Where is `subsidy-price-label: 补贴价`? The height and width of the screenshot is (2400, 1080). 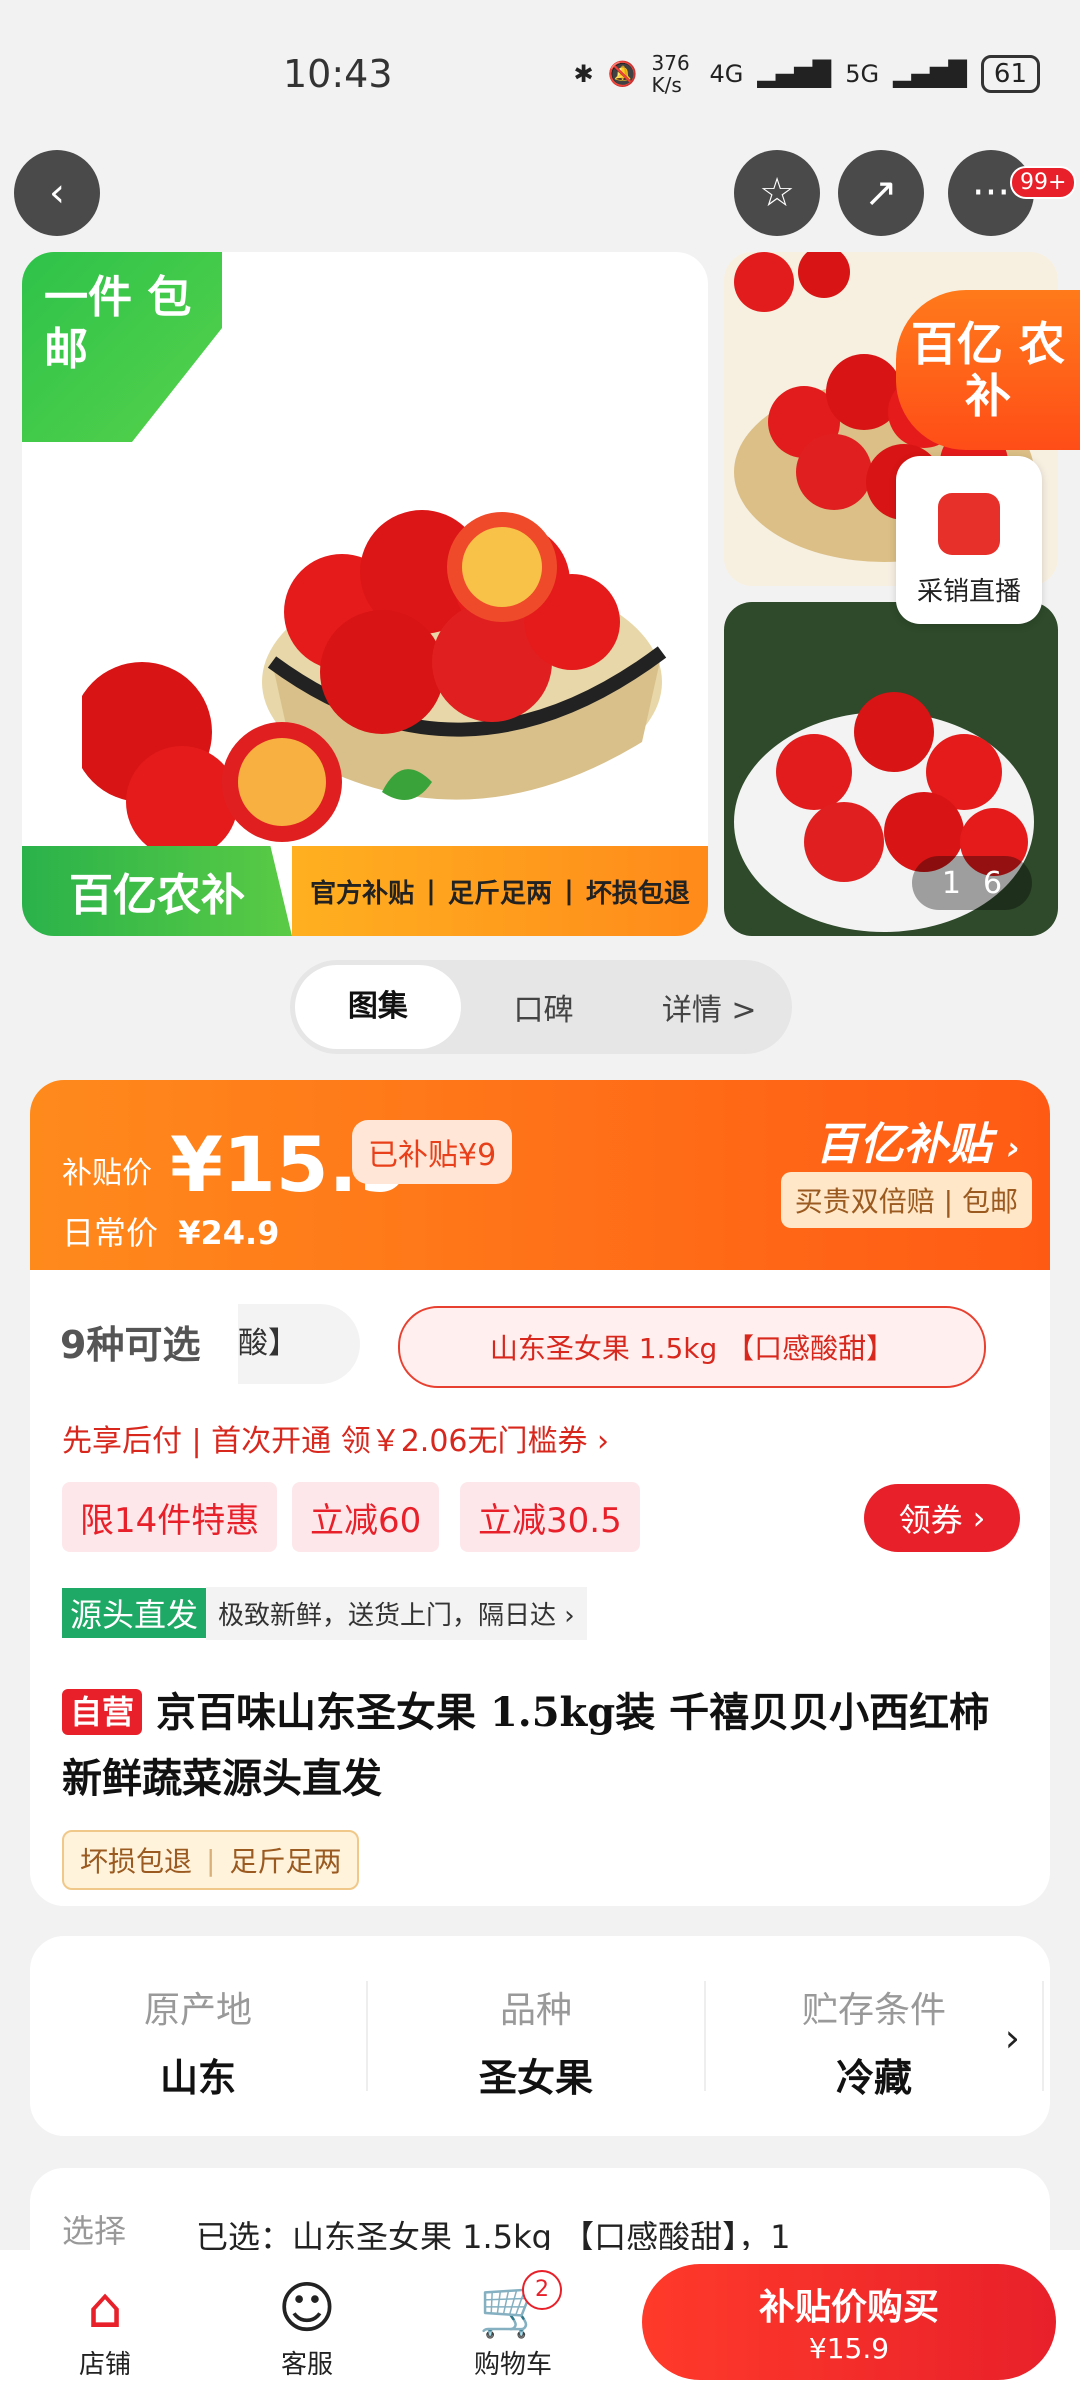
subsidy-price-label: 补贴价 is located at coordinates (107, 1173).